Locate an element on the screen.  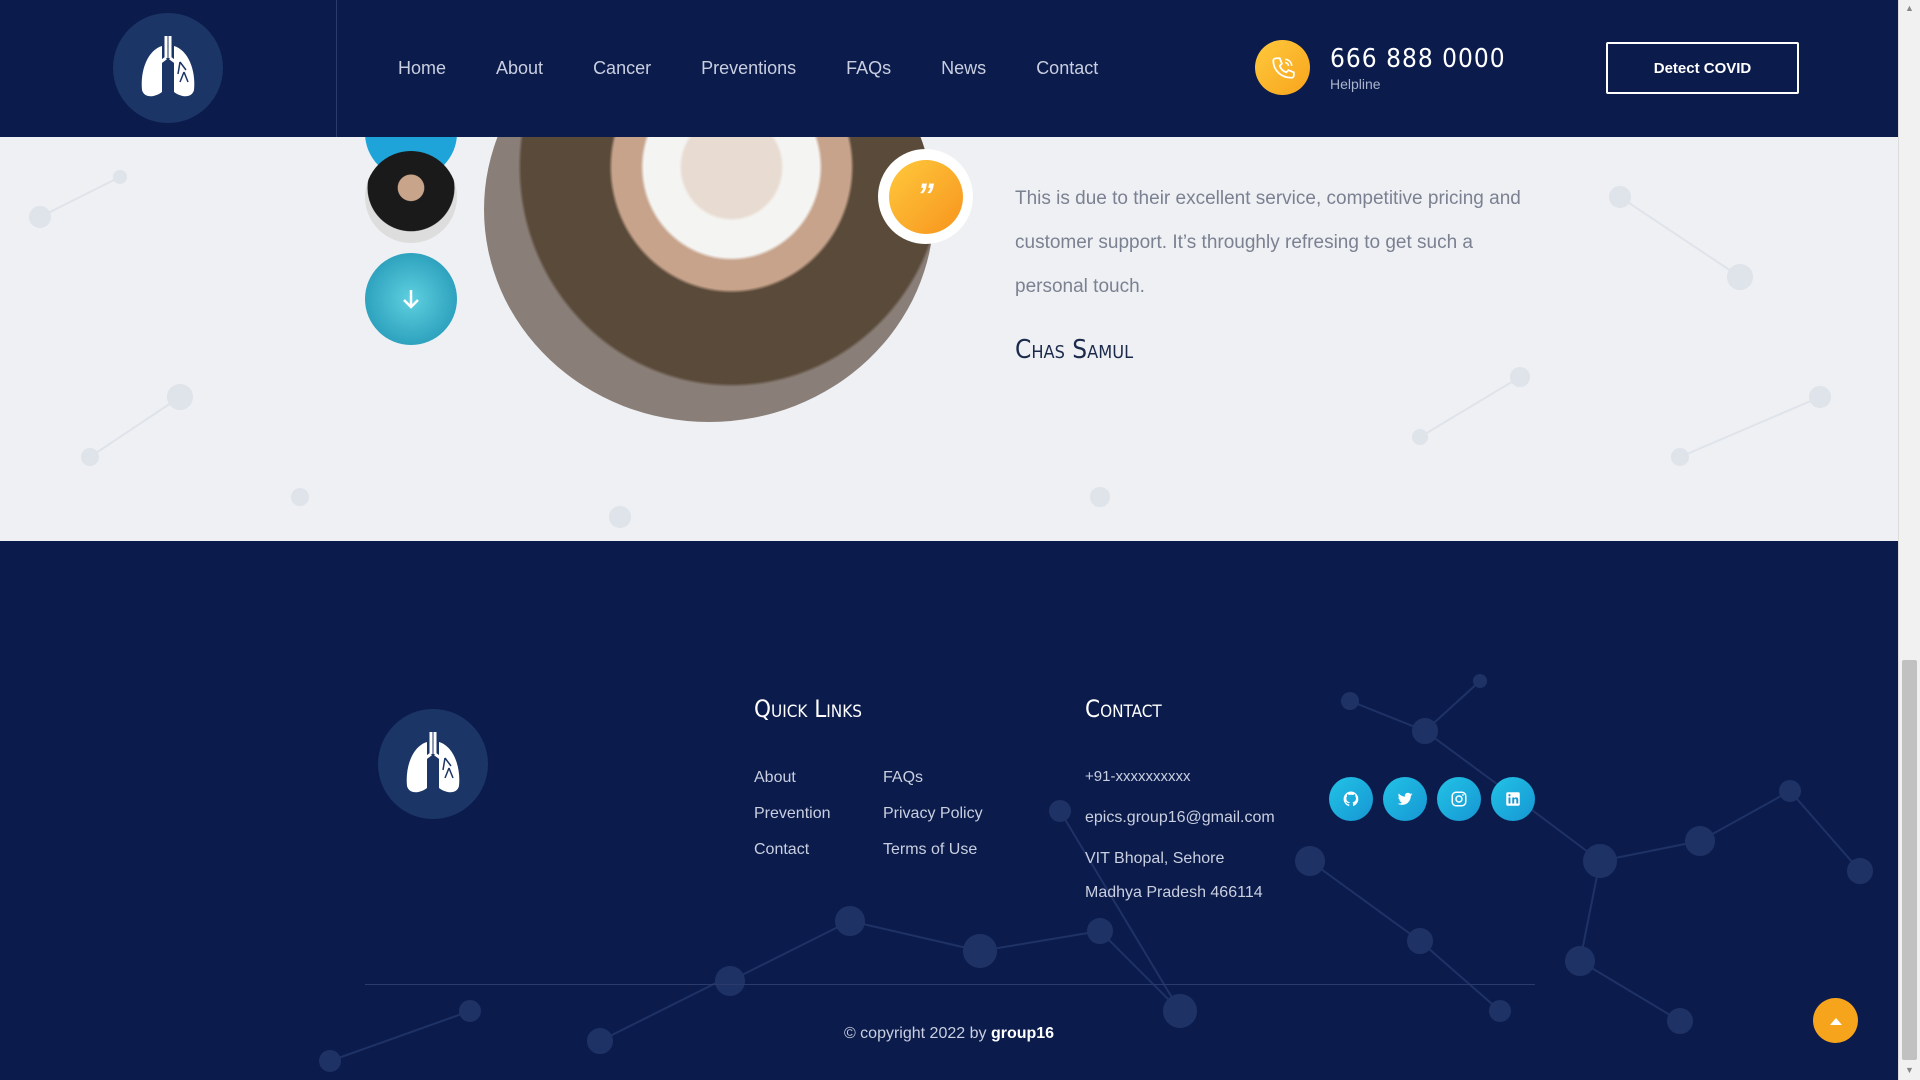
copyright: © copyright 2022 by group16 is located at coordinates (949, 1034).